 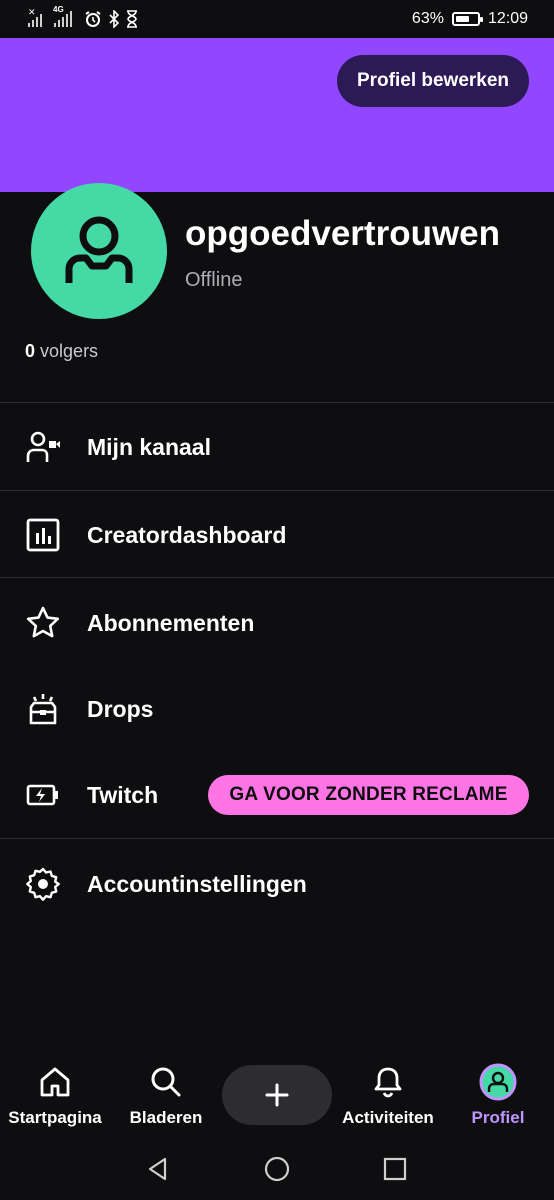 I want to click on avatar, so click(x=99, y=251).